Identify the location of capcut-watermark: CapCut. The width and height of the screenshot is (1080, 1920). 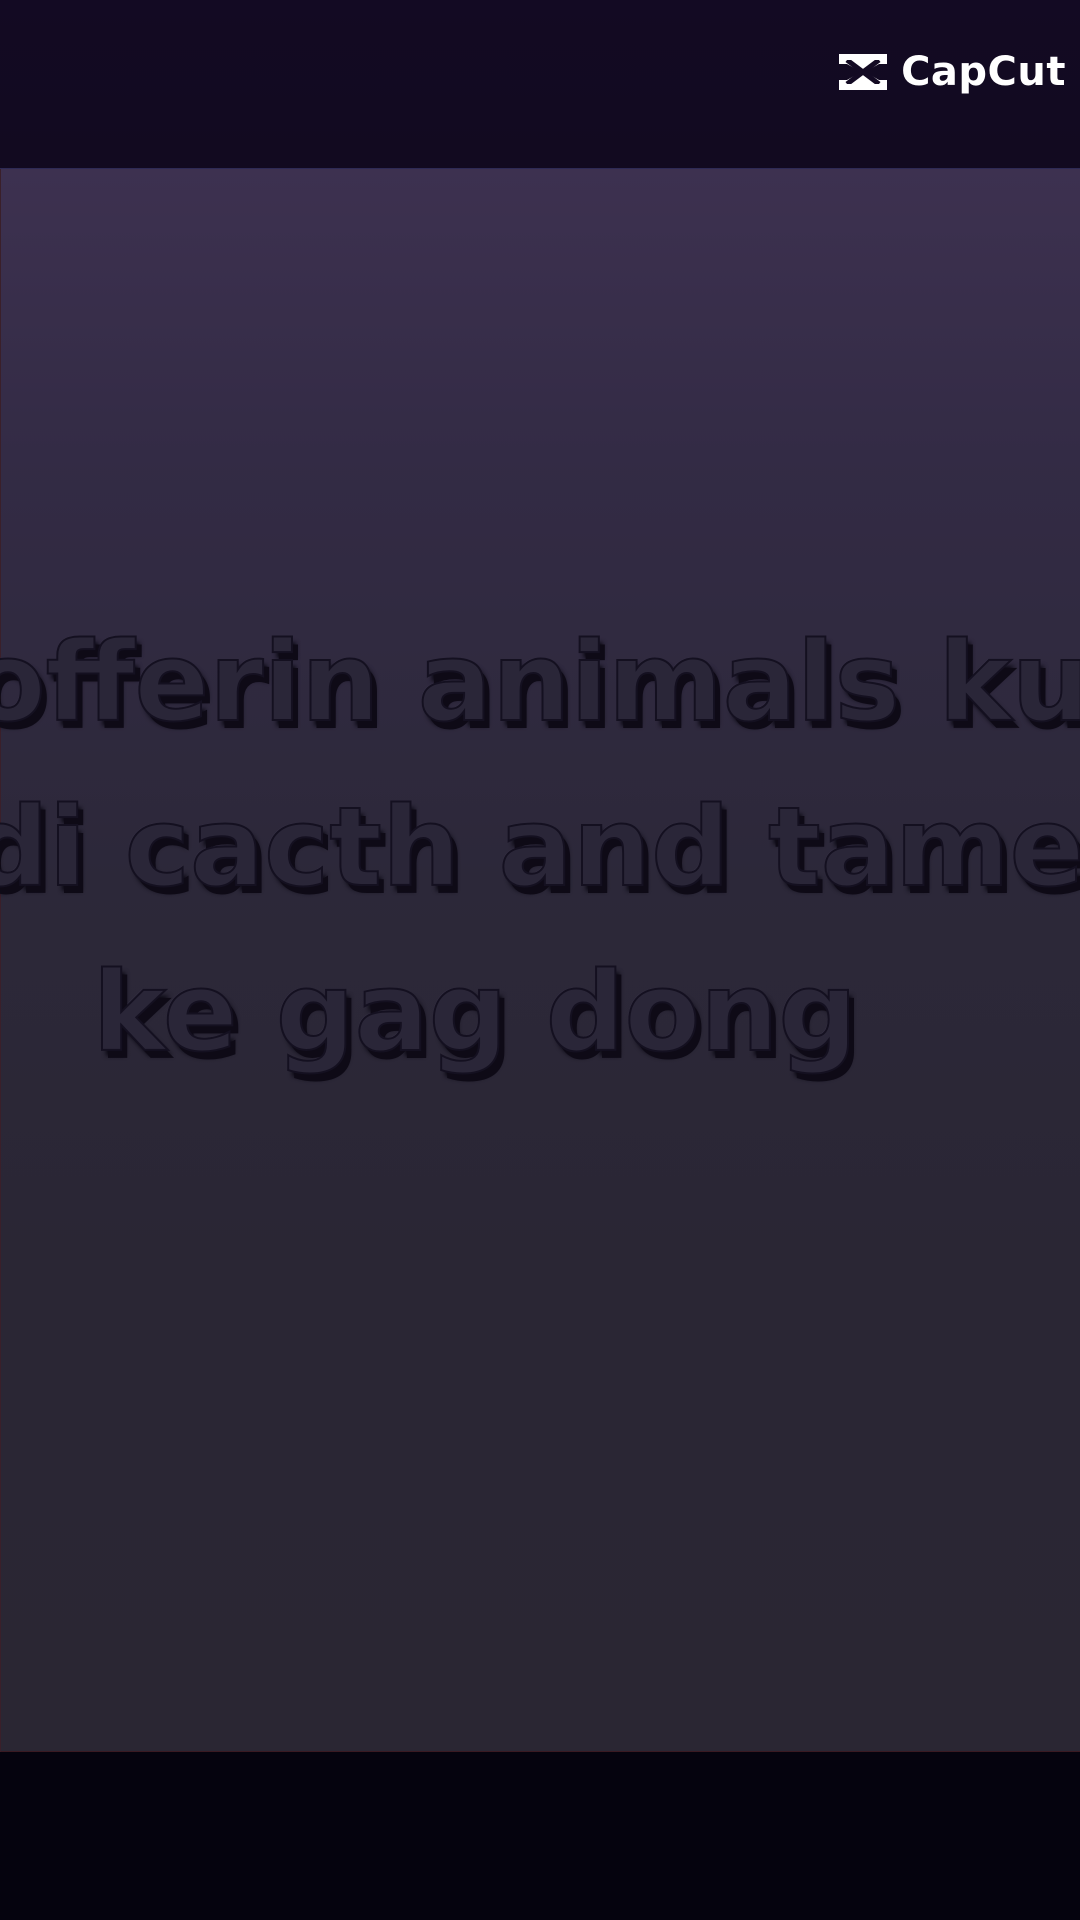
(950, 72).